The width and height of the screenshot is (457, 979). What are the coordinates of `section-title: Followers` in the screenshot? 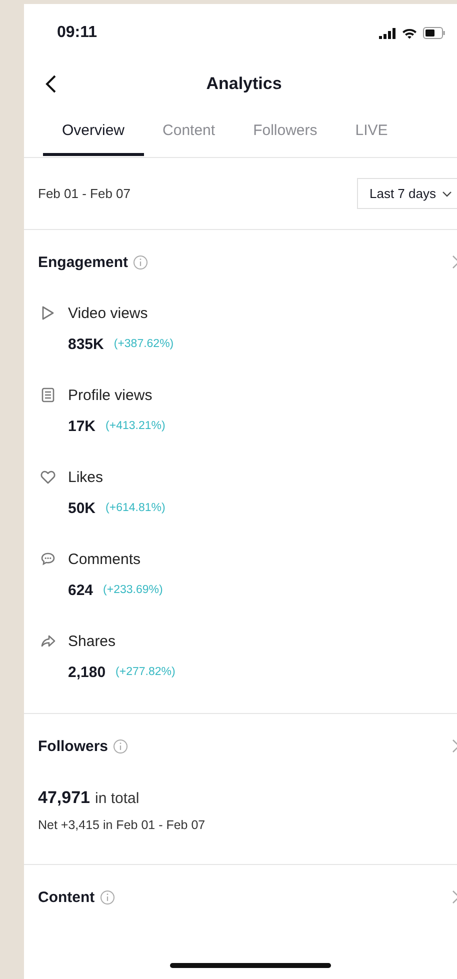 It's located at (73, 746).